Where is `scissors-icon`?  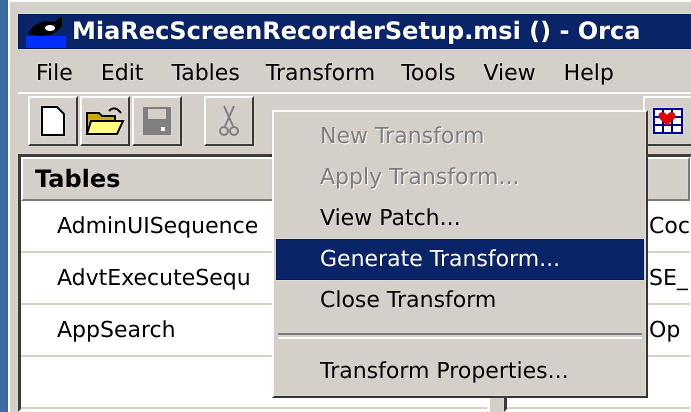 scissors-icon is located at coordinates (229, 121).